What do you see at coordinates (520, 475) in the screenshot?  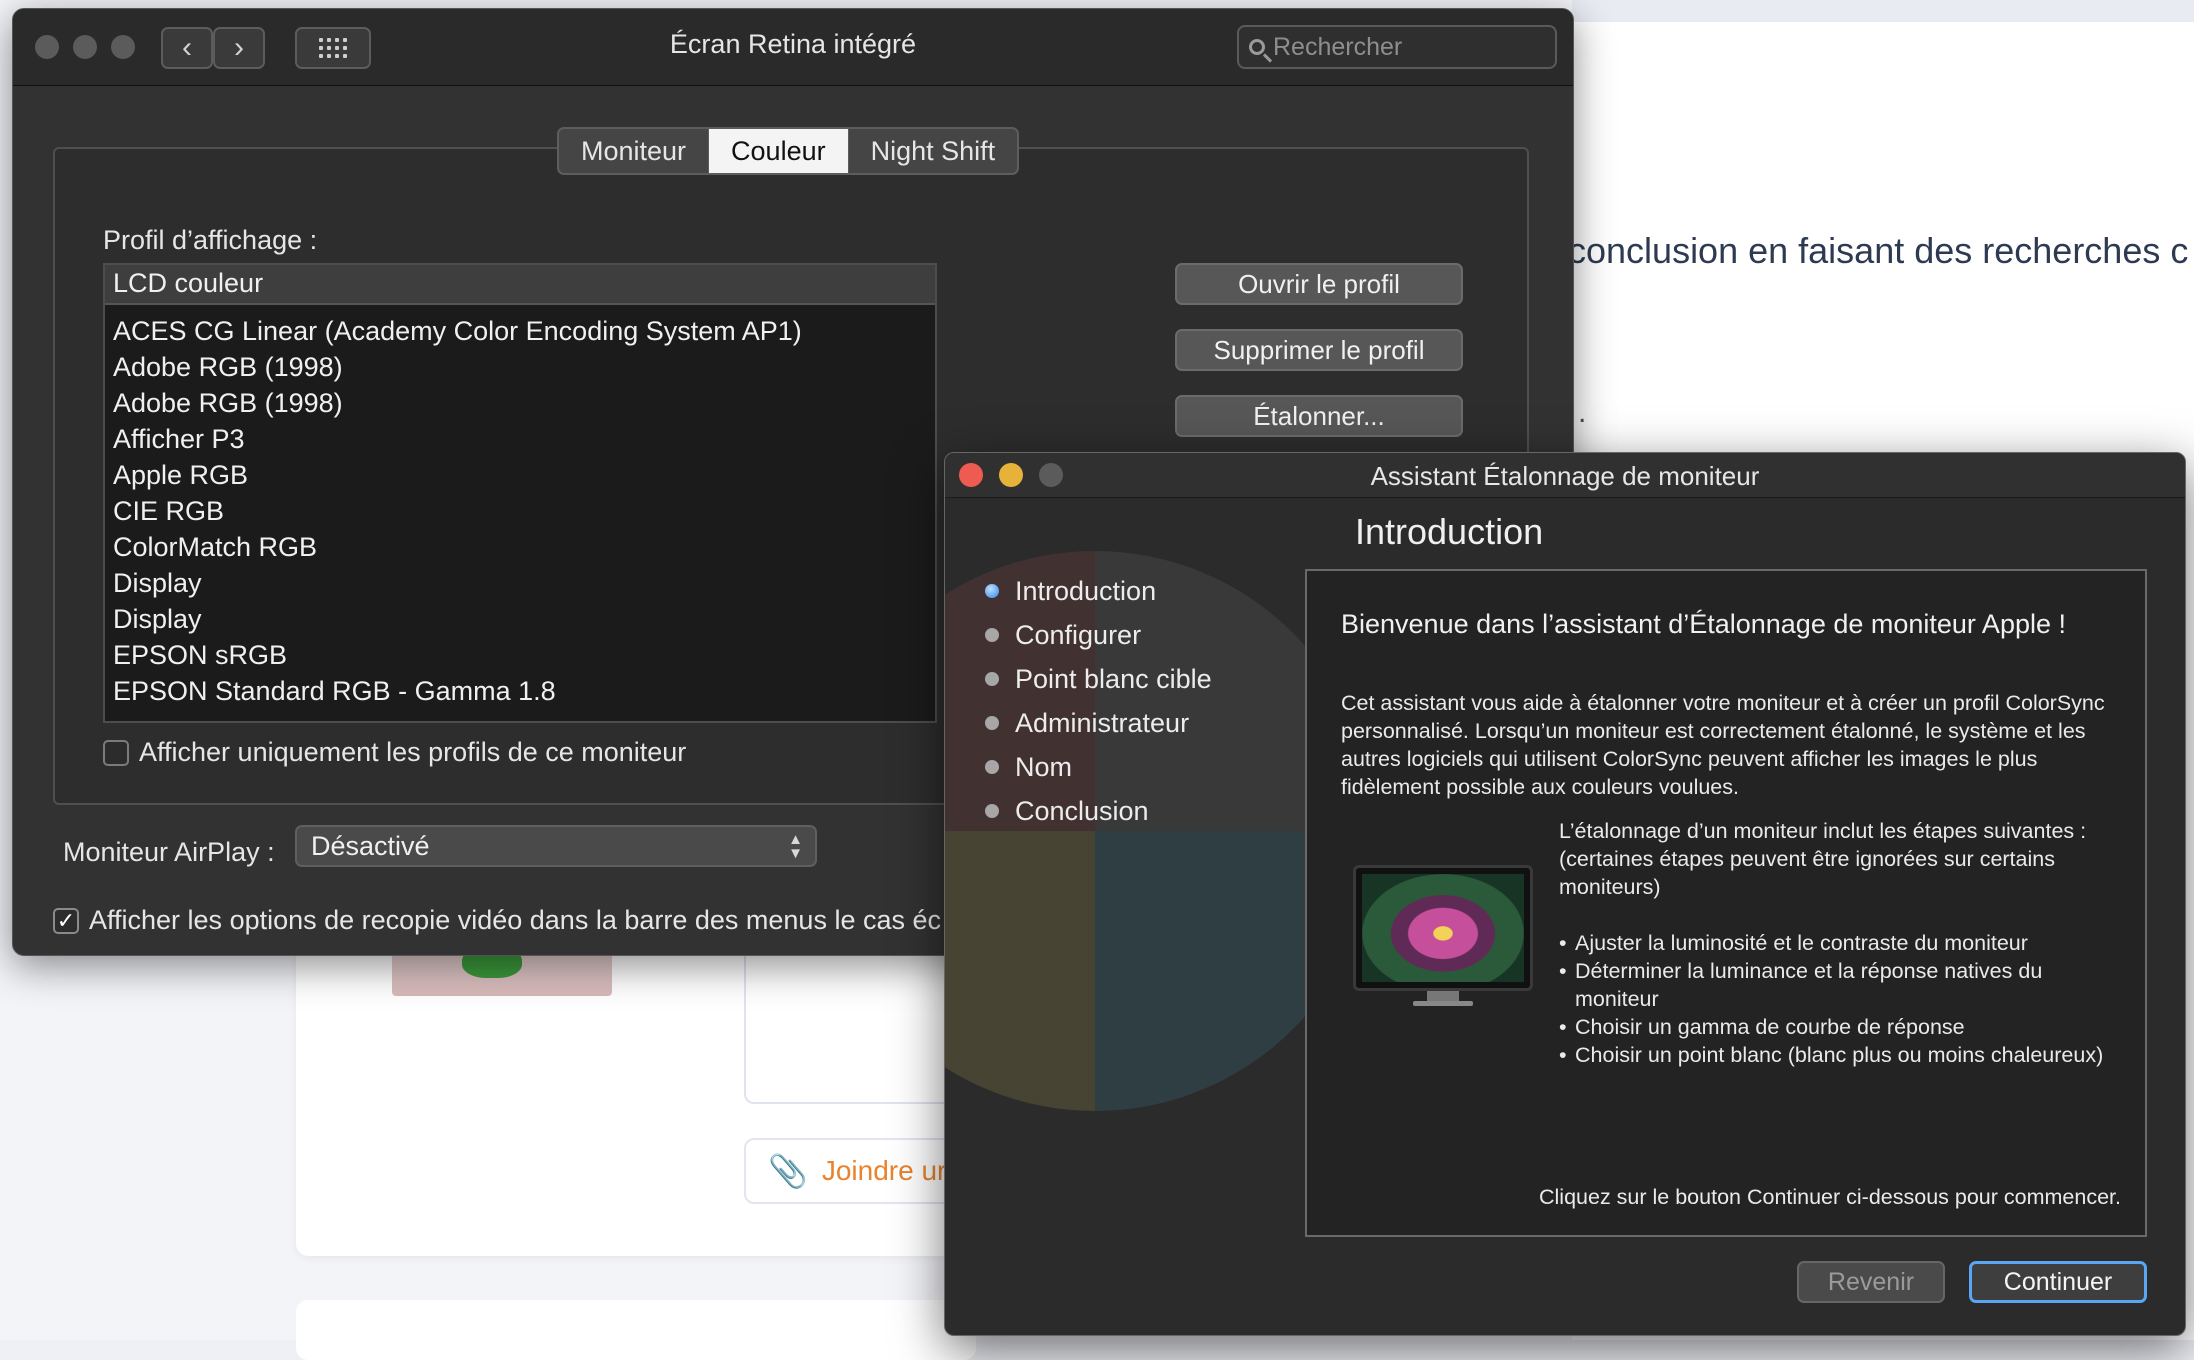 I see `profile-item: Apple RGB` at bounding box center [520, 475].